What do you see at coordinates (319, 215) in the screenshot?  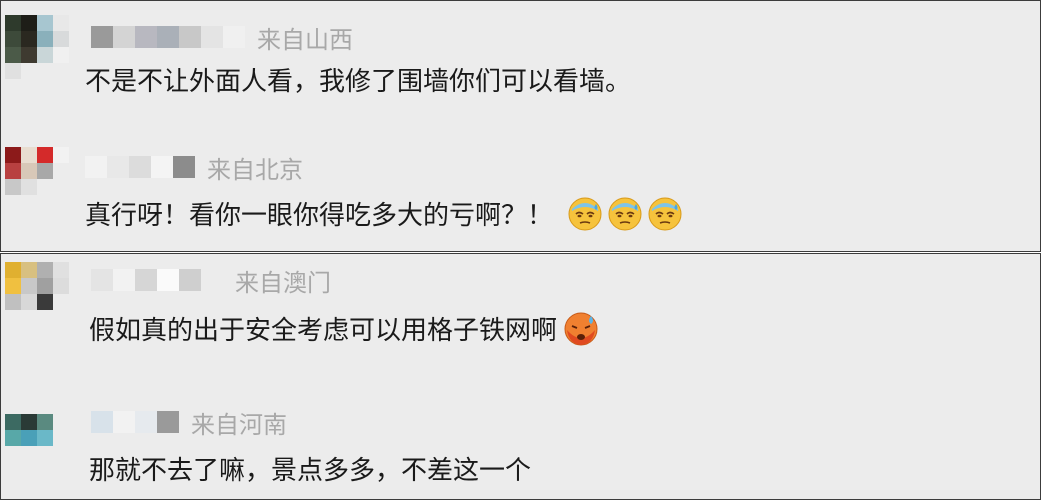 I see `comment-text-content: 真行呀！看你一眼你得吃多大的亏啊？！` at bounding box center [319, 215].